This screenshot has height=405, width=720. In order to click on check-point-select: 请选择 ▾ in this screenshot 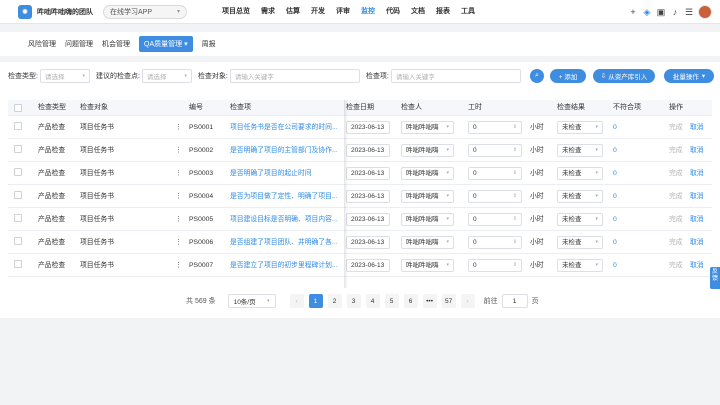, I will do `click(166, 76)`.